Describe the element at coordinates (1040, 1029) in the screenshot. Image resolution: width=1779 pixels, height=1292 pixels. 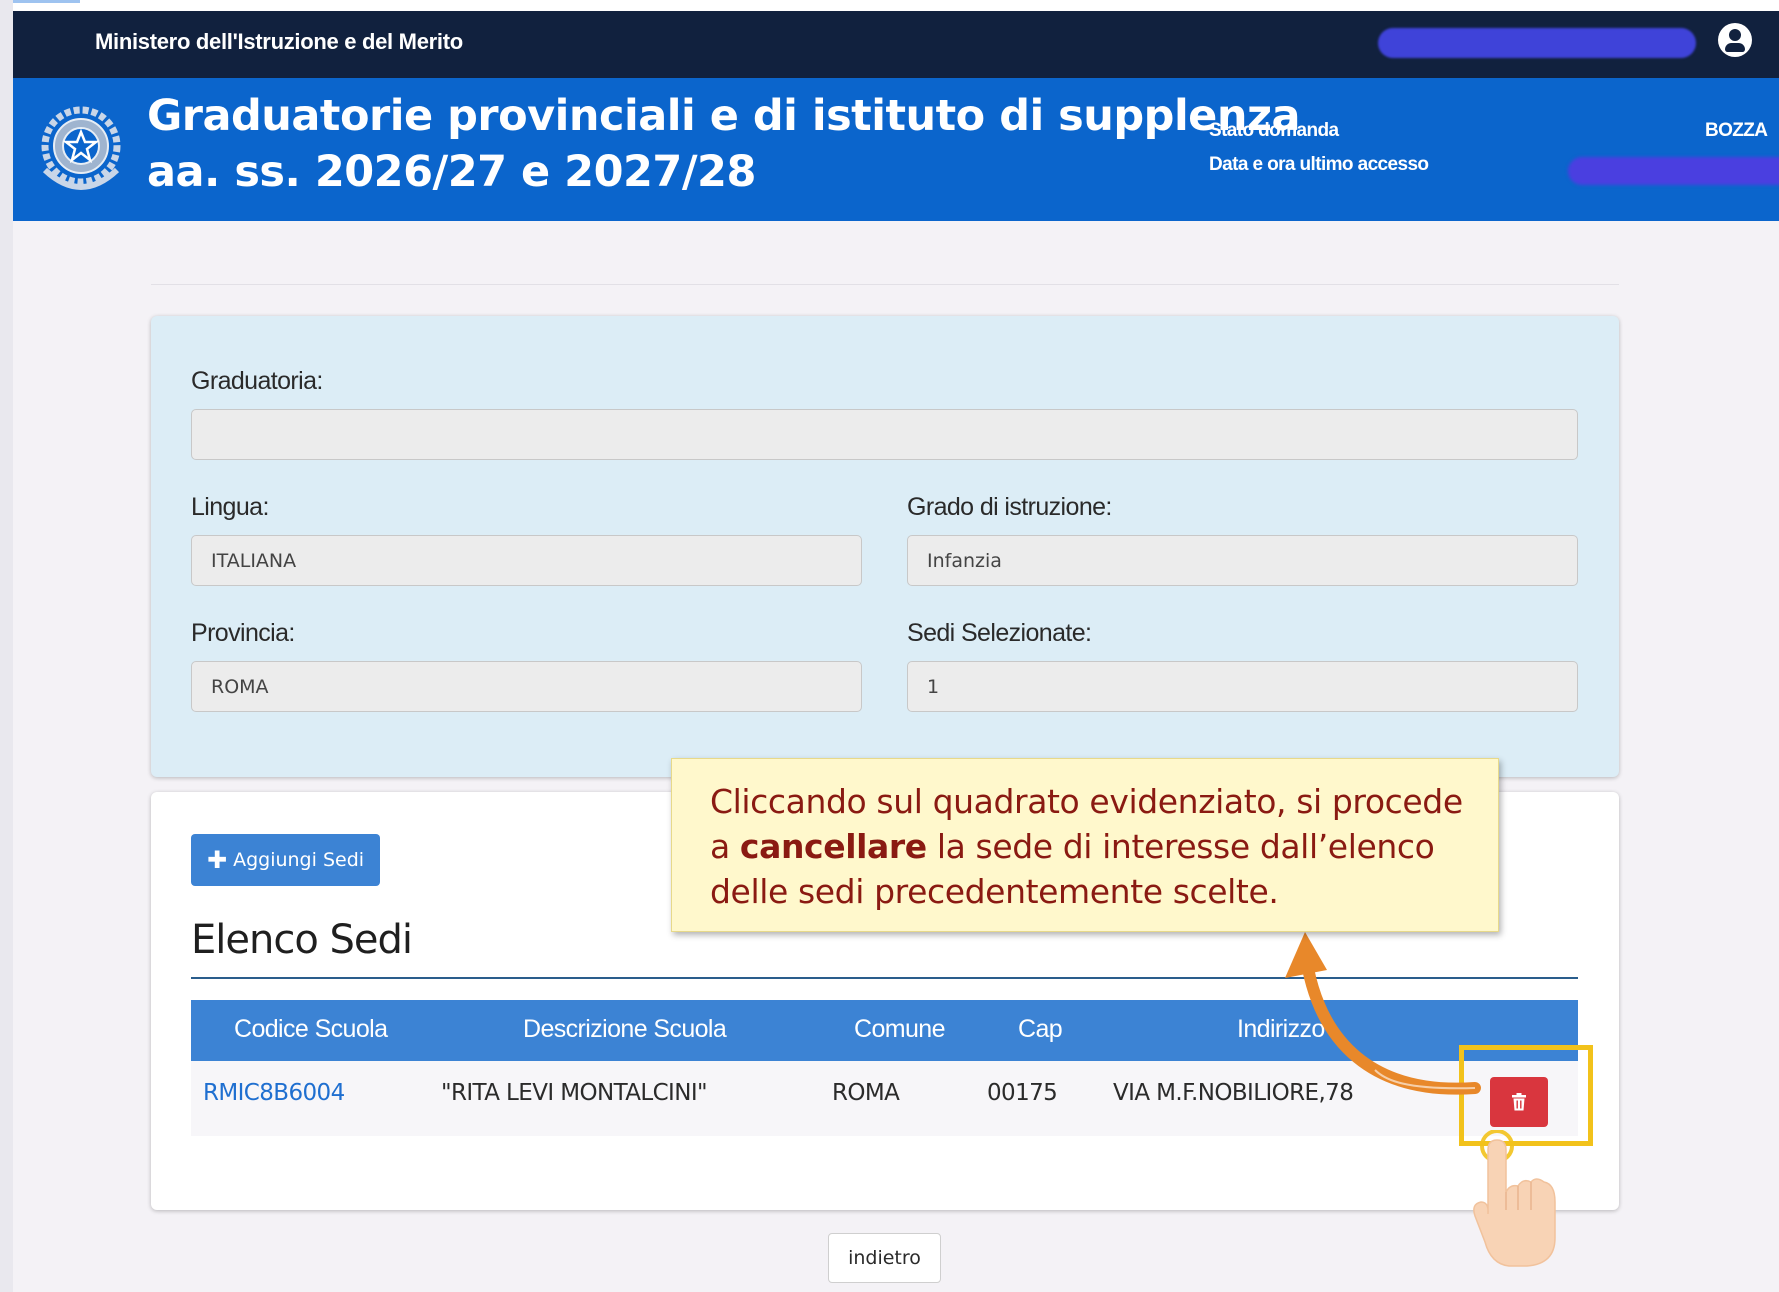
I see `column-header-cap: Cap` at that location.